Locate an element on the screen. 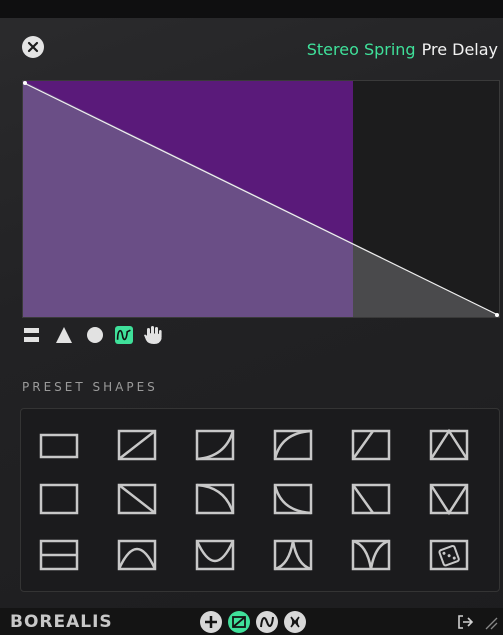 The image size is (503, 635). triangle-icon is located at coordinates (64, 335).